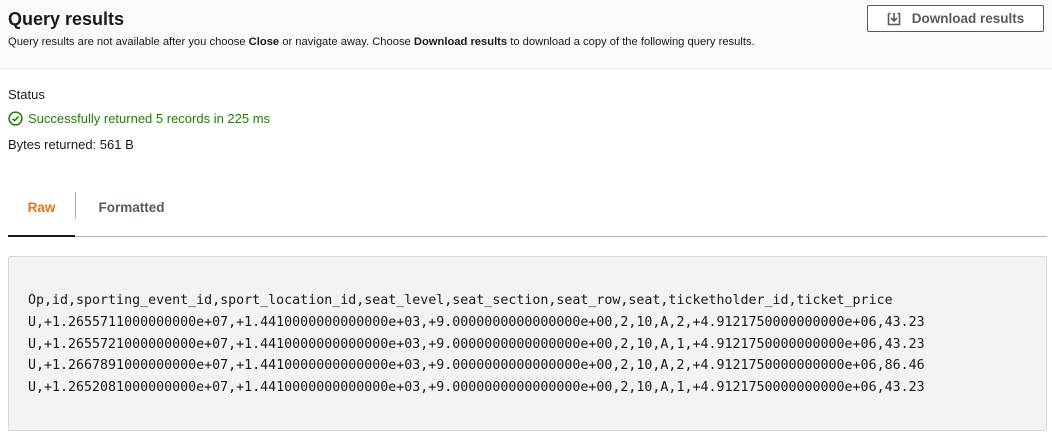 The height and width of the screenshot is (434, 1052). I want to click on description-close-keyword: Close, so click(264, 42).